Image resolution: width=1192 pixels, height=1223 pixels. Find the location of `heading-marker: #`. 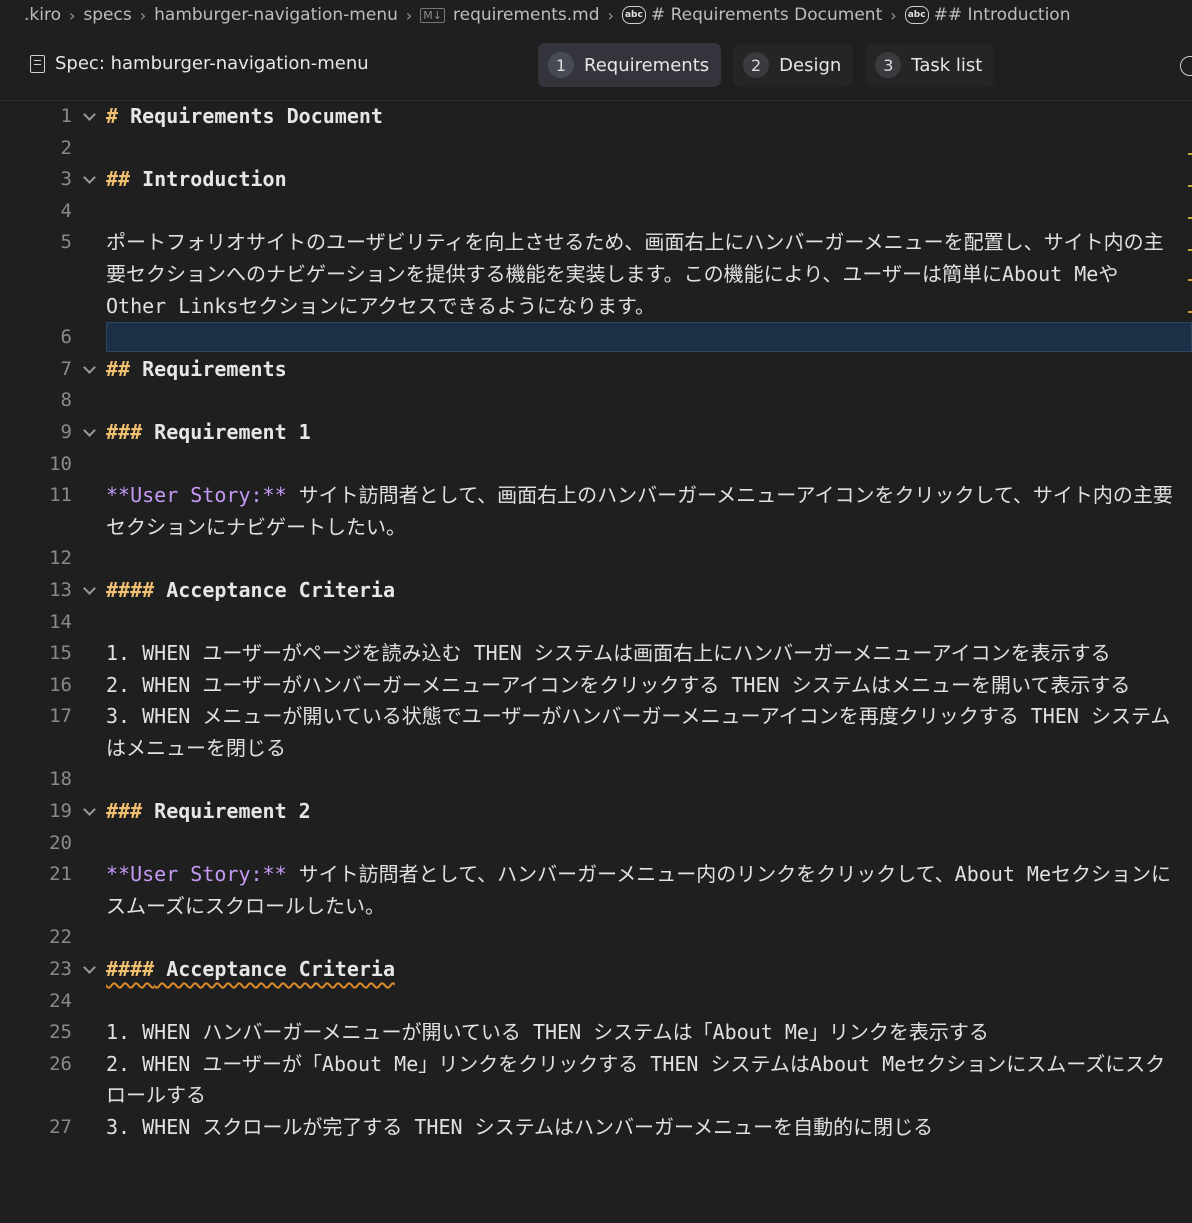

heading-marker: # is located at coordinates (112, 116).